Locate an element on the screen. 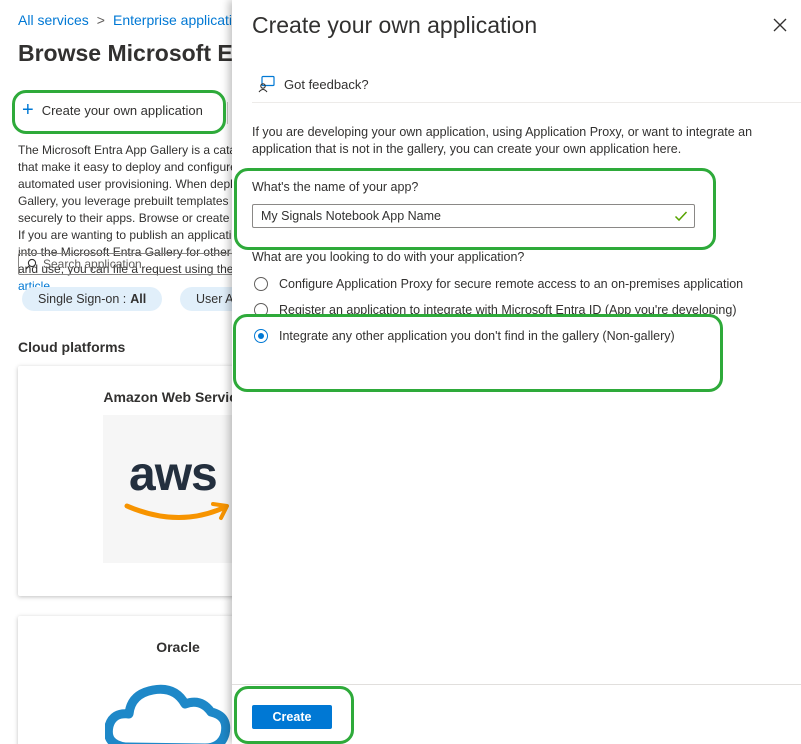 The height and width of the screenshot is (744, 801). aws-logo: aws is located at coordinates (167, 489).